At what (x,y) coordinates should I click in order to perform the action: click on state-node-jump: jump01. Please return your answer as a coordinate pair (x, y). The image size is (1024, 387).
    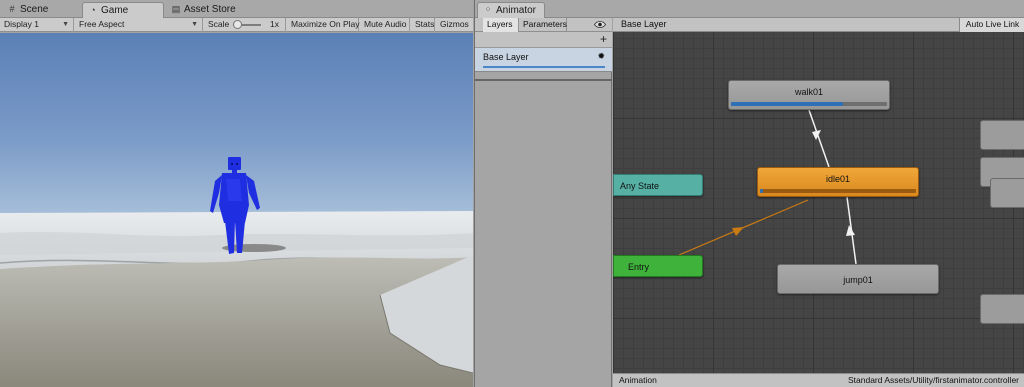
    Looking at the image, I should click on (858, 279).